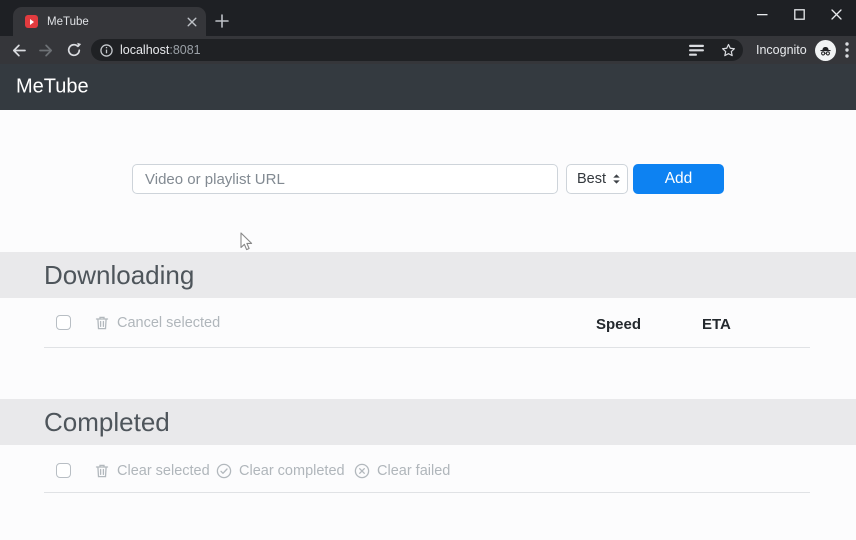 The width and height of the screenshot is (856, 540). What do you see at coordinates (716, 324) in the screenshot?
I see `column-header-eta: ETA` at bounding box center [716, 324].